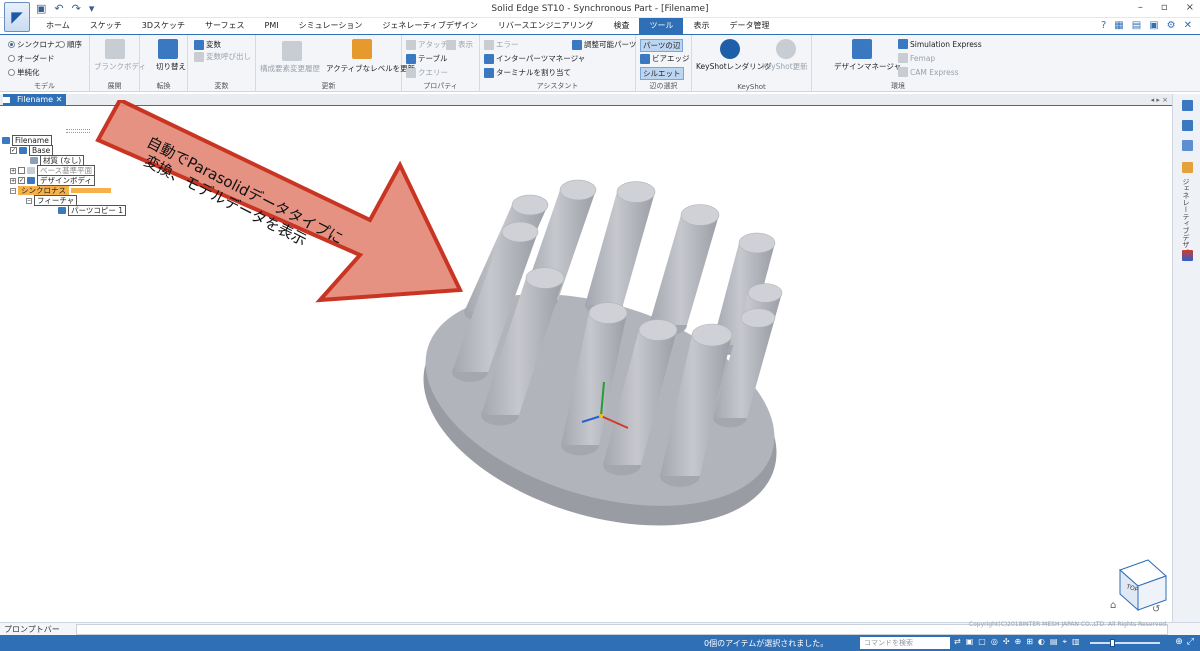 The height and width of the screenshot is (651, 1200). What do you see at coordinates (1076, 642) in the screenshot?
I see `view-icon-11: ▥` at bounding box center [1076, 642].